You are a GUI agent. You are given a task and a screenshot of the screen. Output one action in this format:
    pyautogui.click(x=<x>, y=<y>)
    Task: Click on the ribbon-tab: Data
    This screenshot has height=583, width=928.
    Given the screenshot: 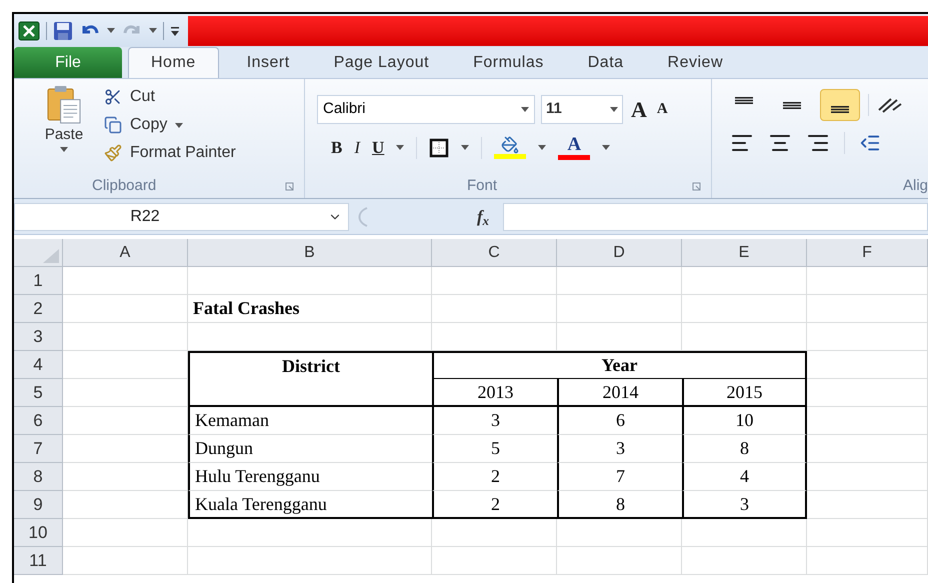 What is the action you would take?
    pyautogui.click(x=606, y=62)
    